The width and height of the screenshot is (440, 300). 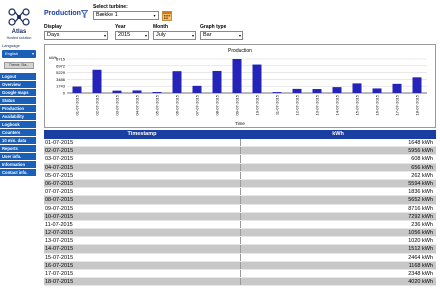 I want to click on table-row: 13-07-2015 1020 kWh, so click(x=240, y=241).